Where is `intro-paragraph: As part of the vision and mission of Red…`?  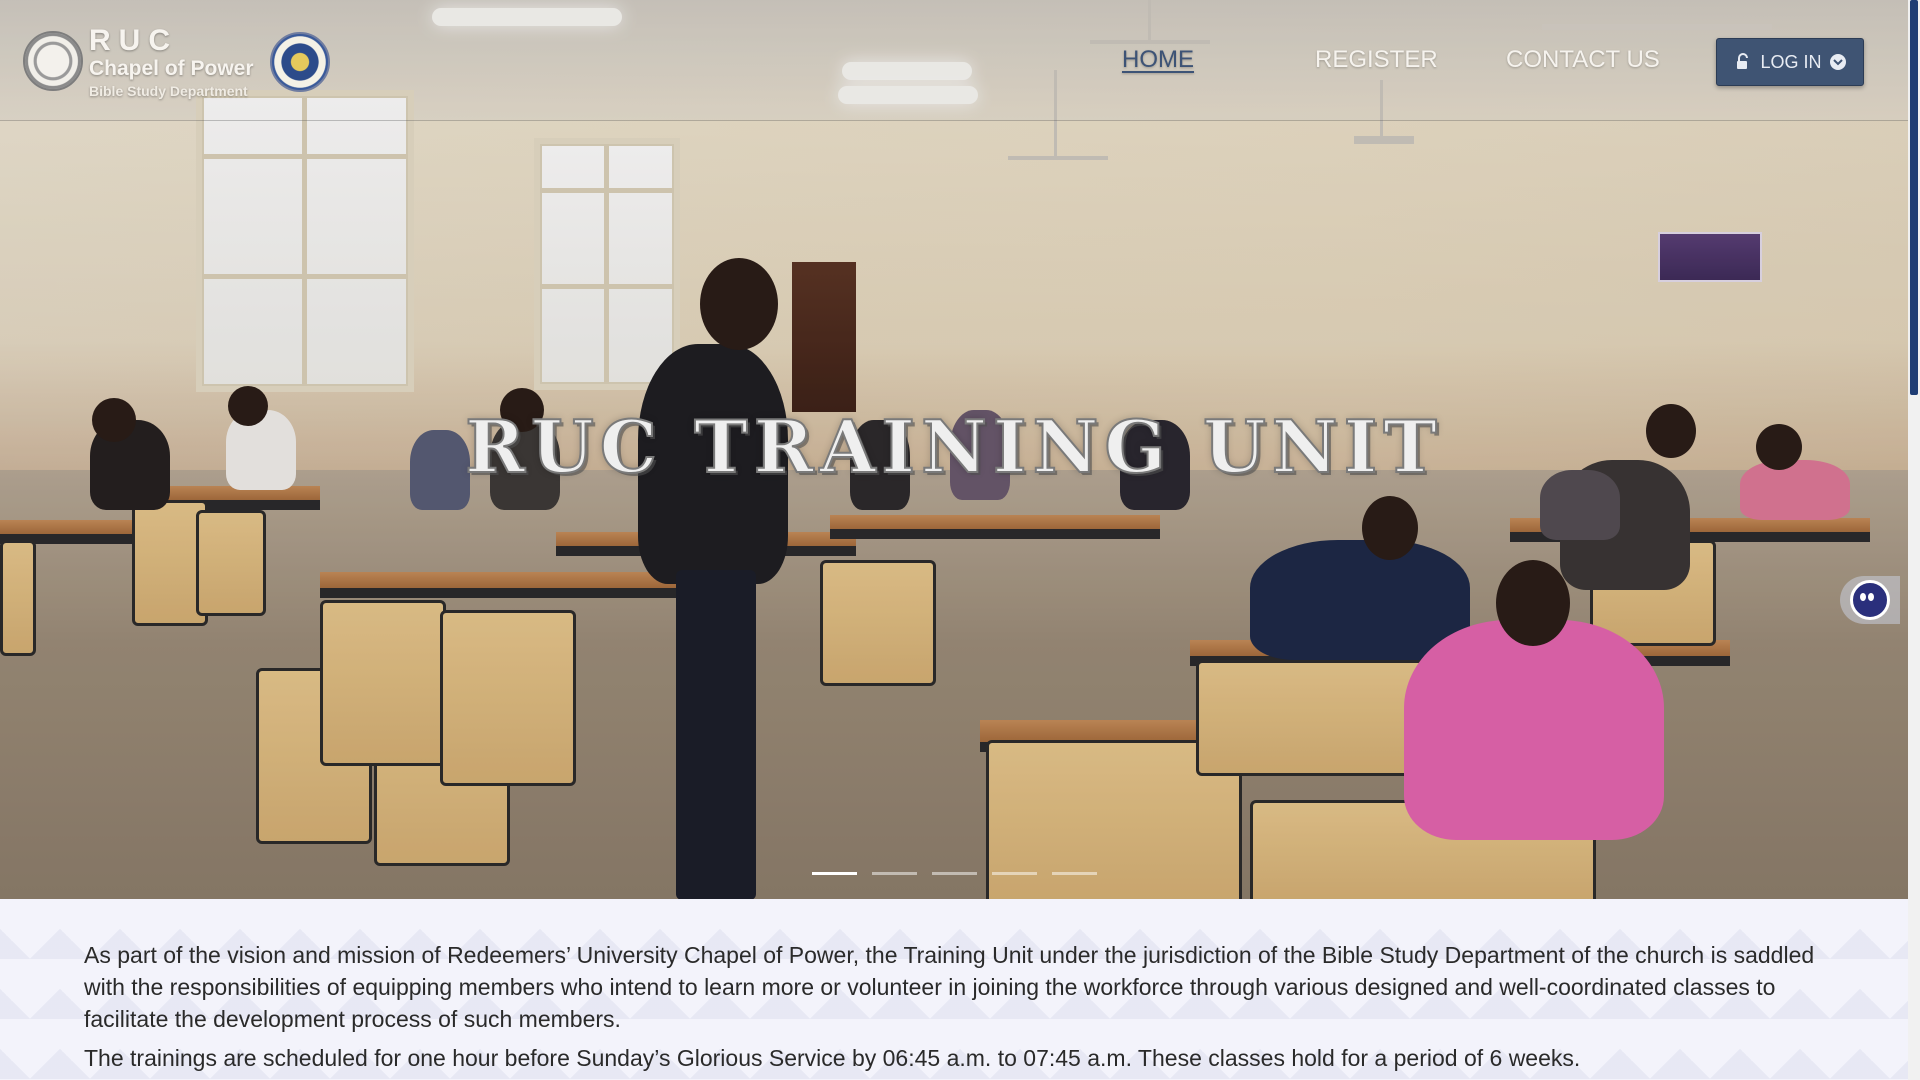
intro-paragraph: As part of the vision and mission of Red… is located at coordinates (949, 987).